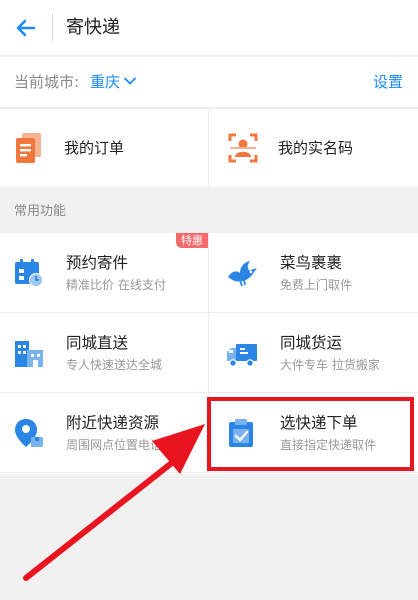  I want to click on feature-nearby-couriers: 附近快递资源 周围网点位置电话, so click(104, 433).